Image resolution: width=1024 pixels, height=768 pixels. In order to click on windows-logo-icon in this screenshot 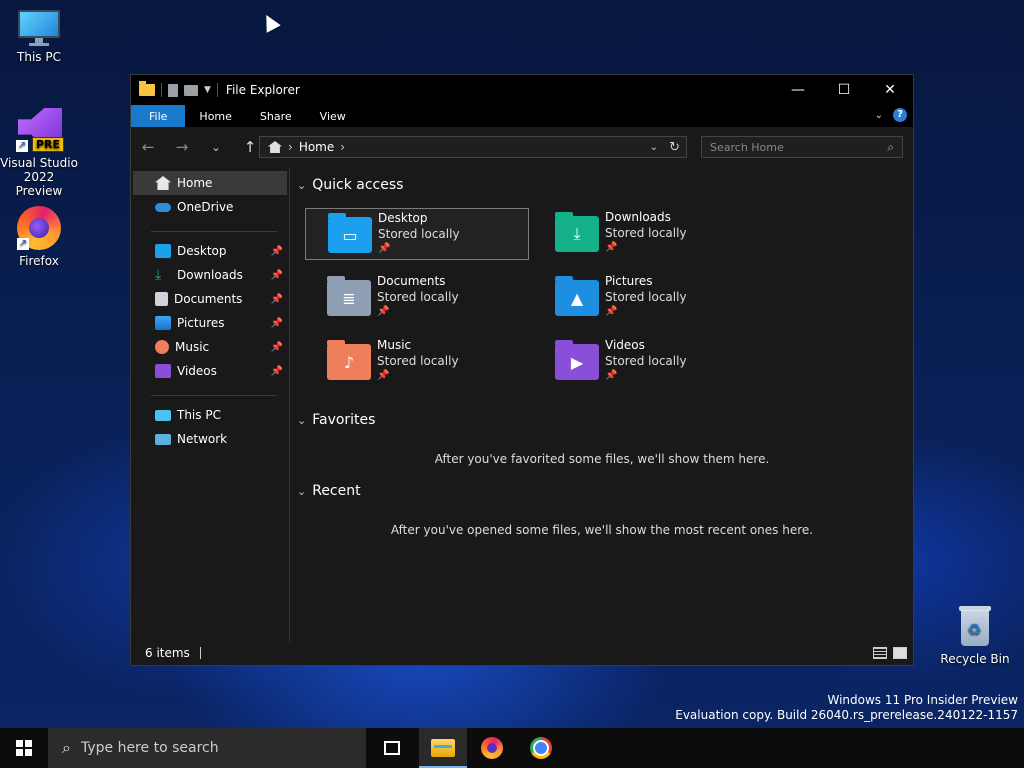, I will do `click(24, 748)`.